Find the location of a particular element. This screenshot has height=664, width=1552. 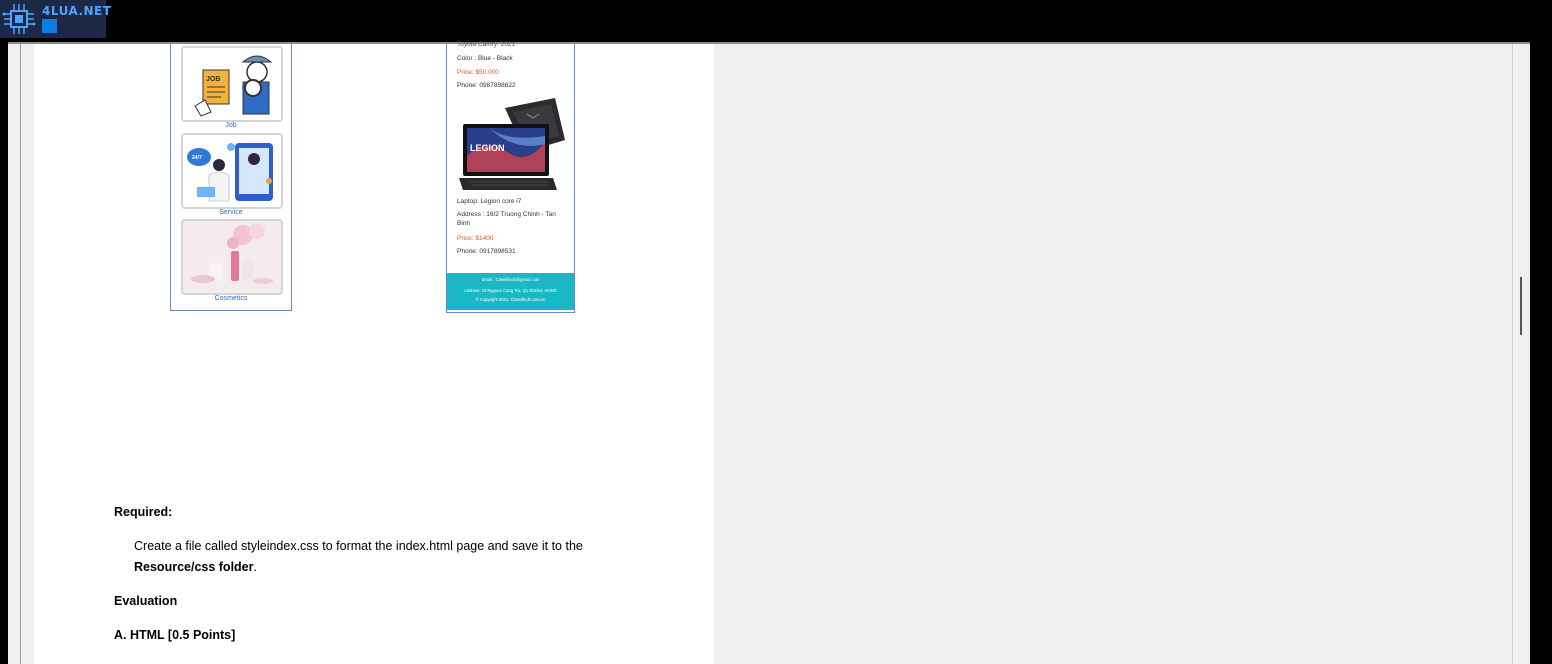

laptop-image: LEGION is located at coordinates (512, 143).